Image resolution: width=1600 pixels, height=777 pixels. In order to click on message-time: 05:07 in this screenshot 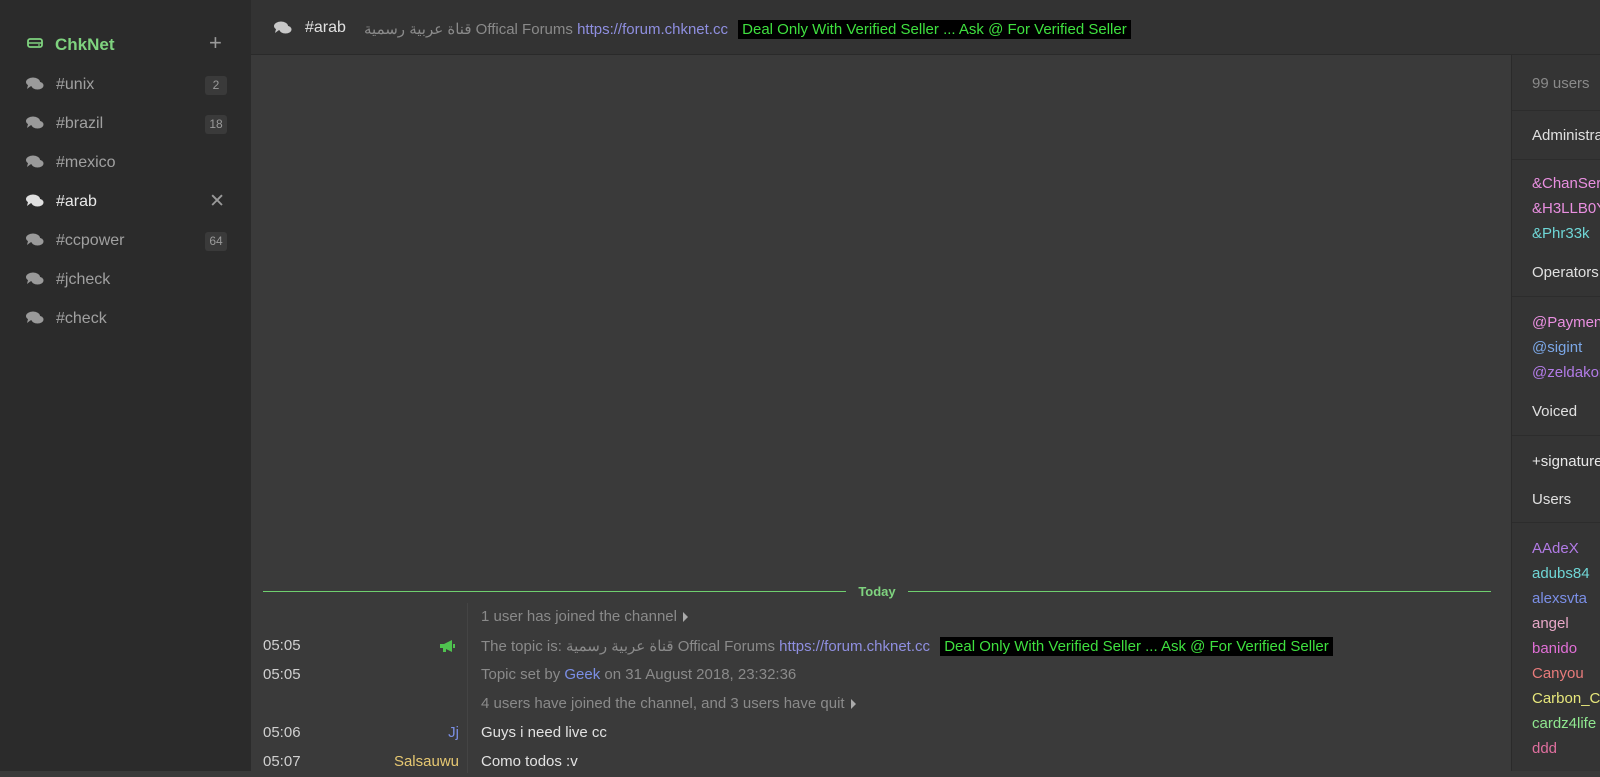, I will do `click(282, 761)`.